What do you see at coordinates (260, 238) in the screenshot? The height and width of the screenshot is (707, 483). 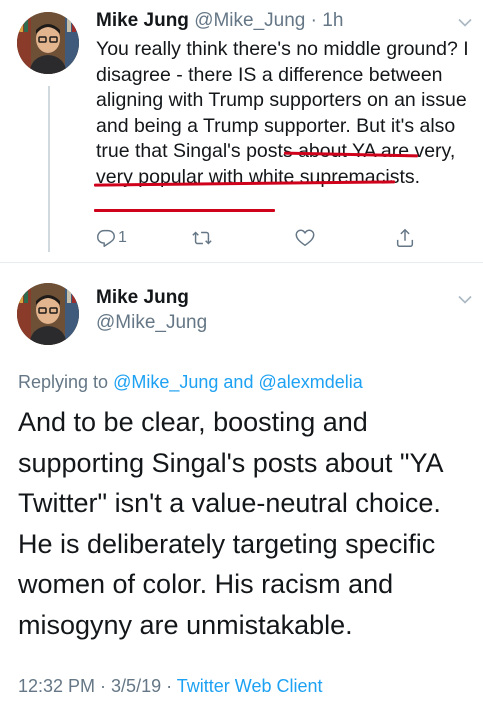 I see `tweet-actions: 1` at bounding box center [260, 238].